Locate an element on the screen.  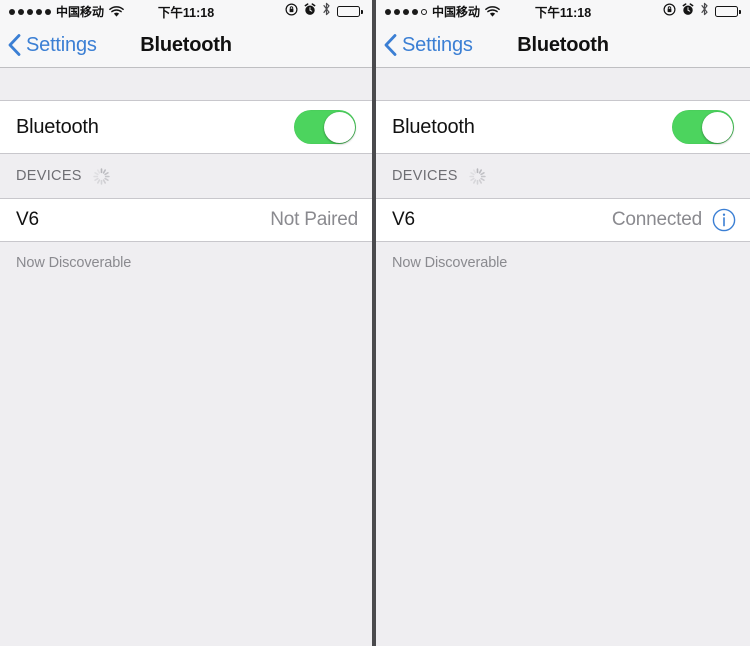
signal-dot-empty is located at coordinates (424, 11).